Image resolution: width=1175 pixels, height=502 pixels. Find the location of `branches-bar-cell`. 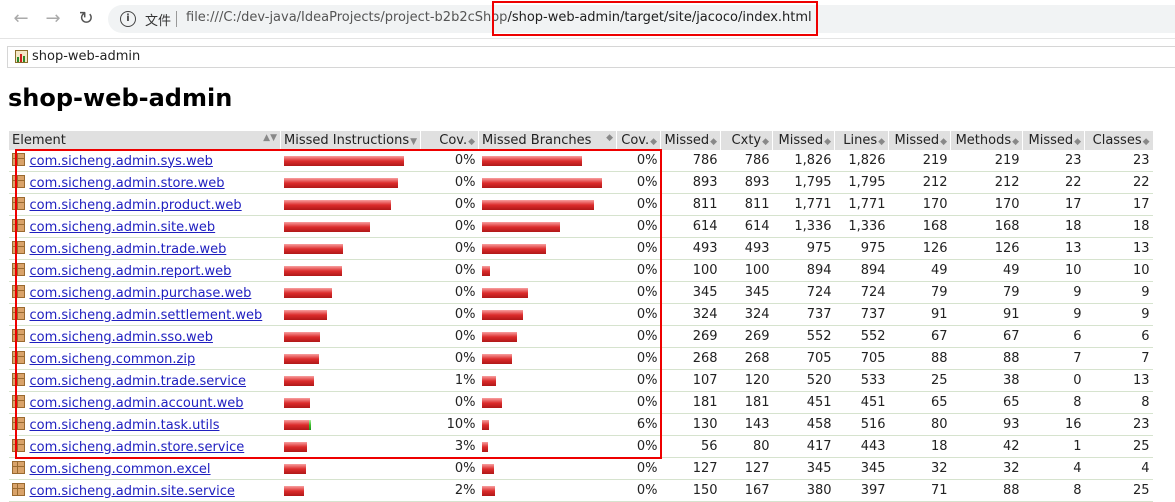

branches-bar-cell is located at coordinates (547, 468).